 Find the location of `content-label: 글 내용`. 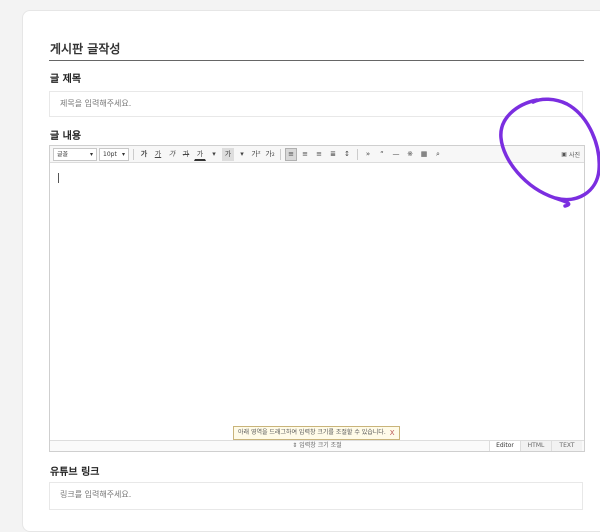

content-label: 글 내용 is located at coordinates (66, 136).